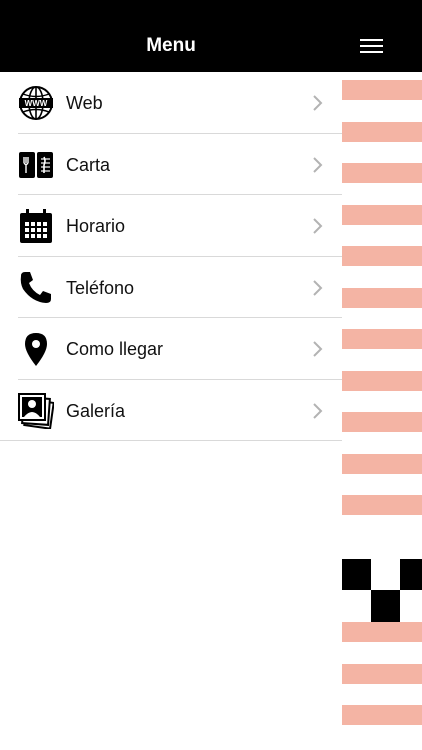 This screenshot has height=750, width=422. What do you see at coordinates (171, 440) in the screenshot?
I see `separator` at bounding box center [171, 440].